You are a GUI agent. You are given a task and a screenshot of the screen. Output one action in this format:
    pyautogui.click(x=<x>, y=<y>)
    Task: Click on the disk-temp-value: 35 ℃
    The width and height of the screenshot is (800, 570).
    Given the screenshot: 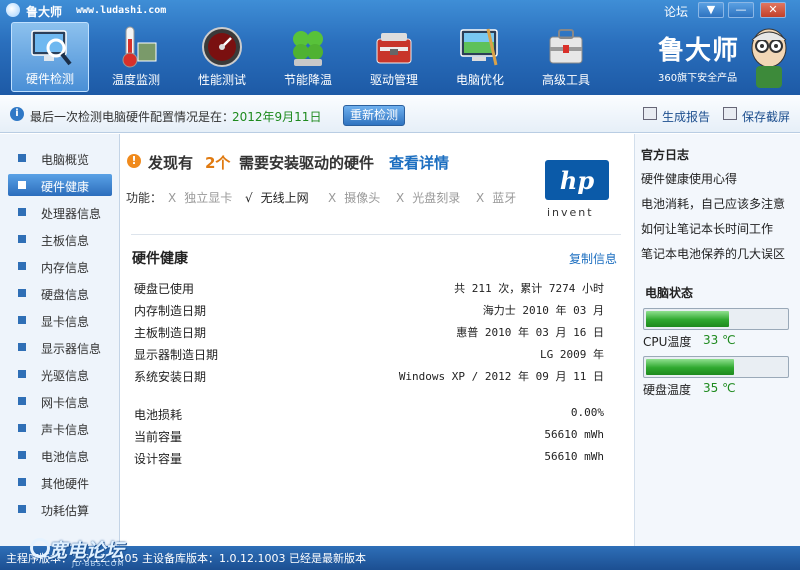 What is the action you would take?
    pyautogui.click(x=719, y=388)
    